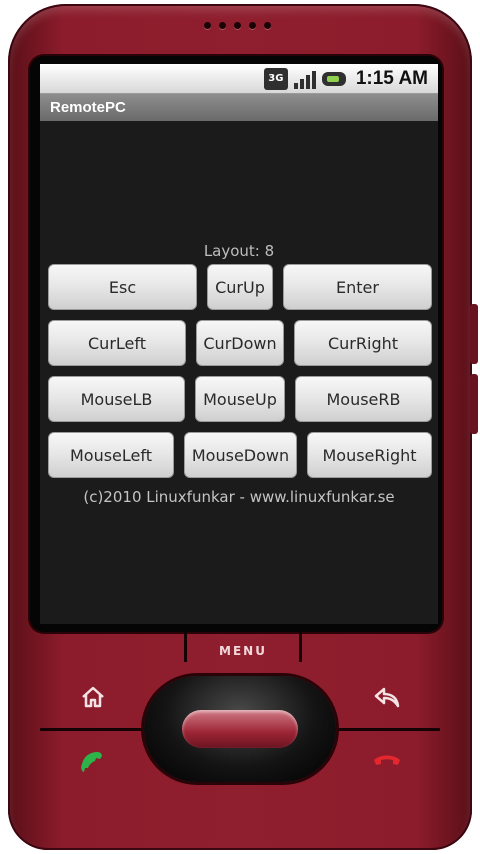  What do you see at coordinates (239, 107) in the screenshot?
I see `app-title: RemotePC` at bounding box center [239, 107].